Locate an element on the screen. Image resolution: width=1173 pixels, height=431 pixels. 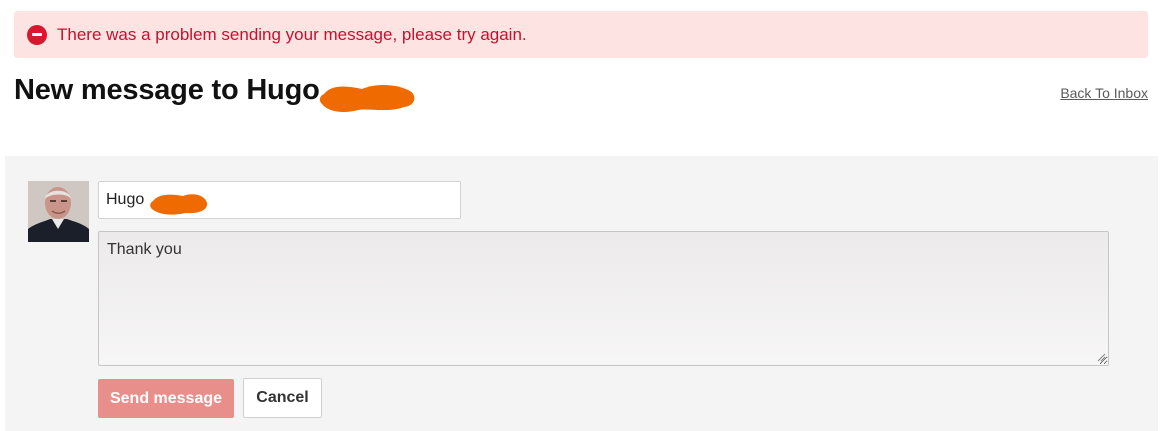
recipient-name: Hugo is located at coordinates (125, 199).